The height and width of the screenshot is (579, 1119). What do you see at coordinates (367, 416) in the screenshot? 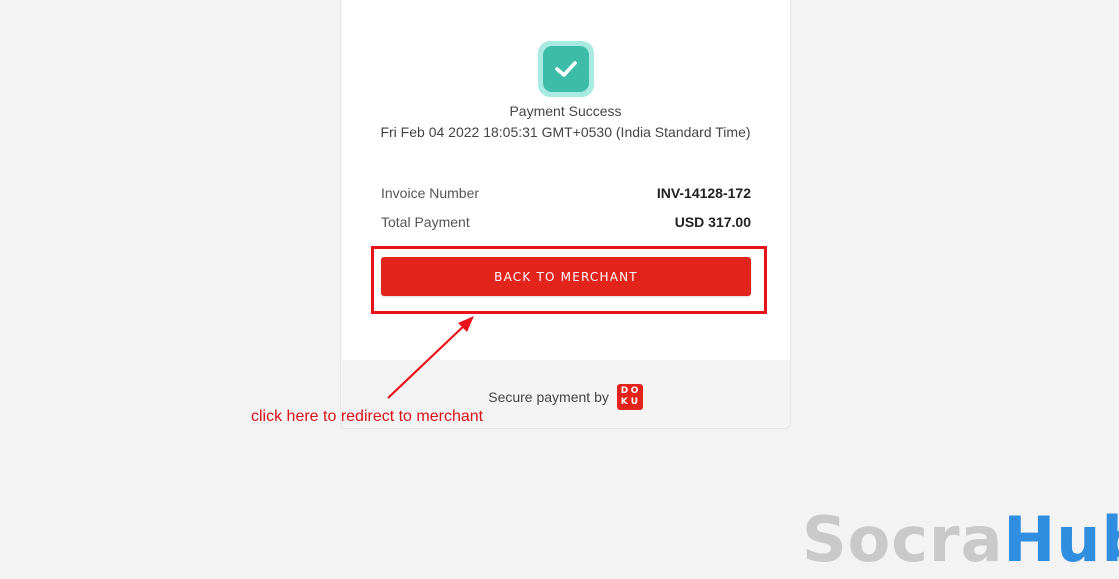
I see `annotation-text: click here to redirect to merchant` at bounding box center [367, 416].